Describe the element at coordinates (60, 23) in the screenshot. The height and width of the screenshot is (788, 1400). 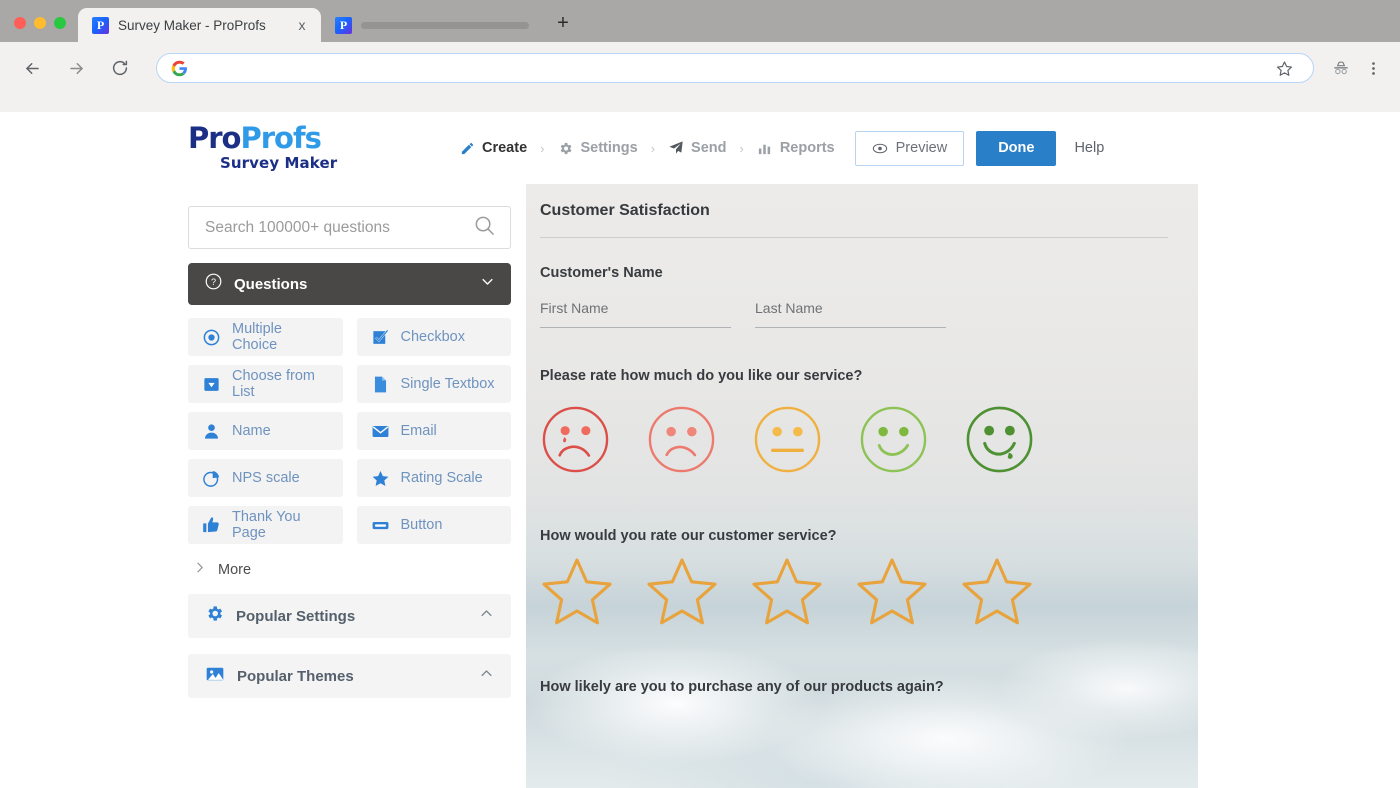
I see `maximize-window-button` at that location.